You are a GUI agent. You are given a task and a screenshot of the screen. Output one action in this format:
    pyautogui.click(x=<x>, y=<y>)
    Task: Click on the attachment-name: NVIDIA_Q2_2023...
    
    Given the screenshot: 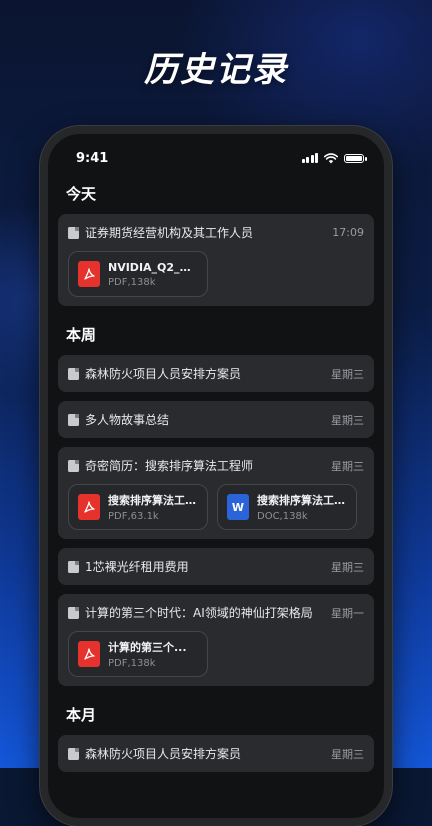 What is the action you would take?
    pyautogui.click(x=153, y=267)
    